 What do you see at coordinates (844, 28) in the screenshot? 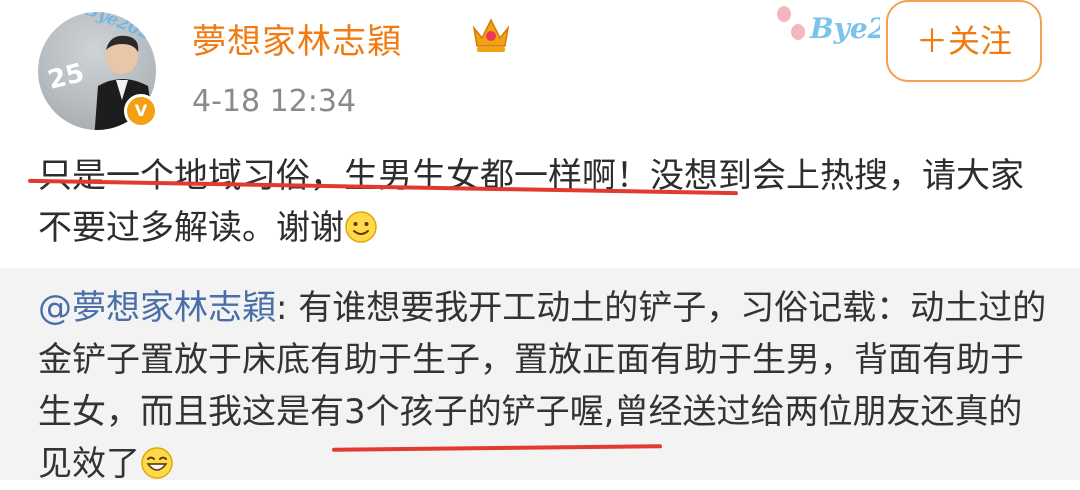
I see `svg-text: Bye2` at bounding box center [844, 28].